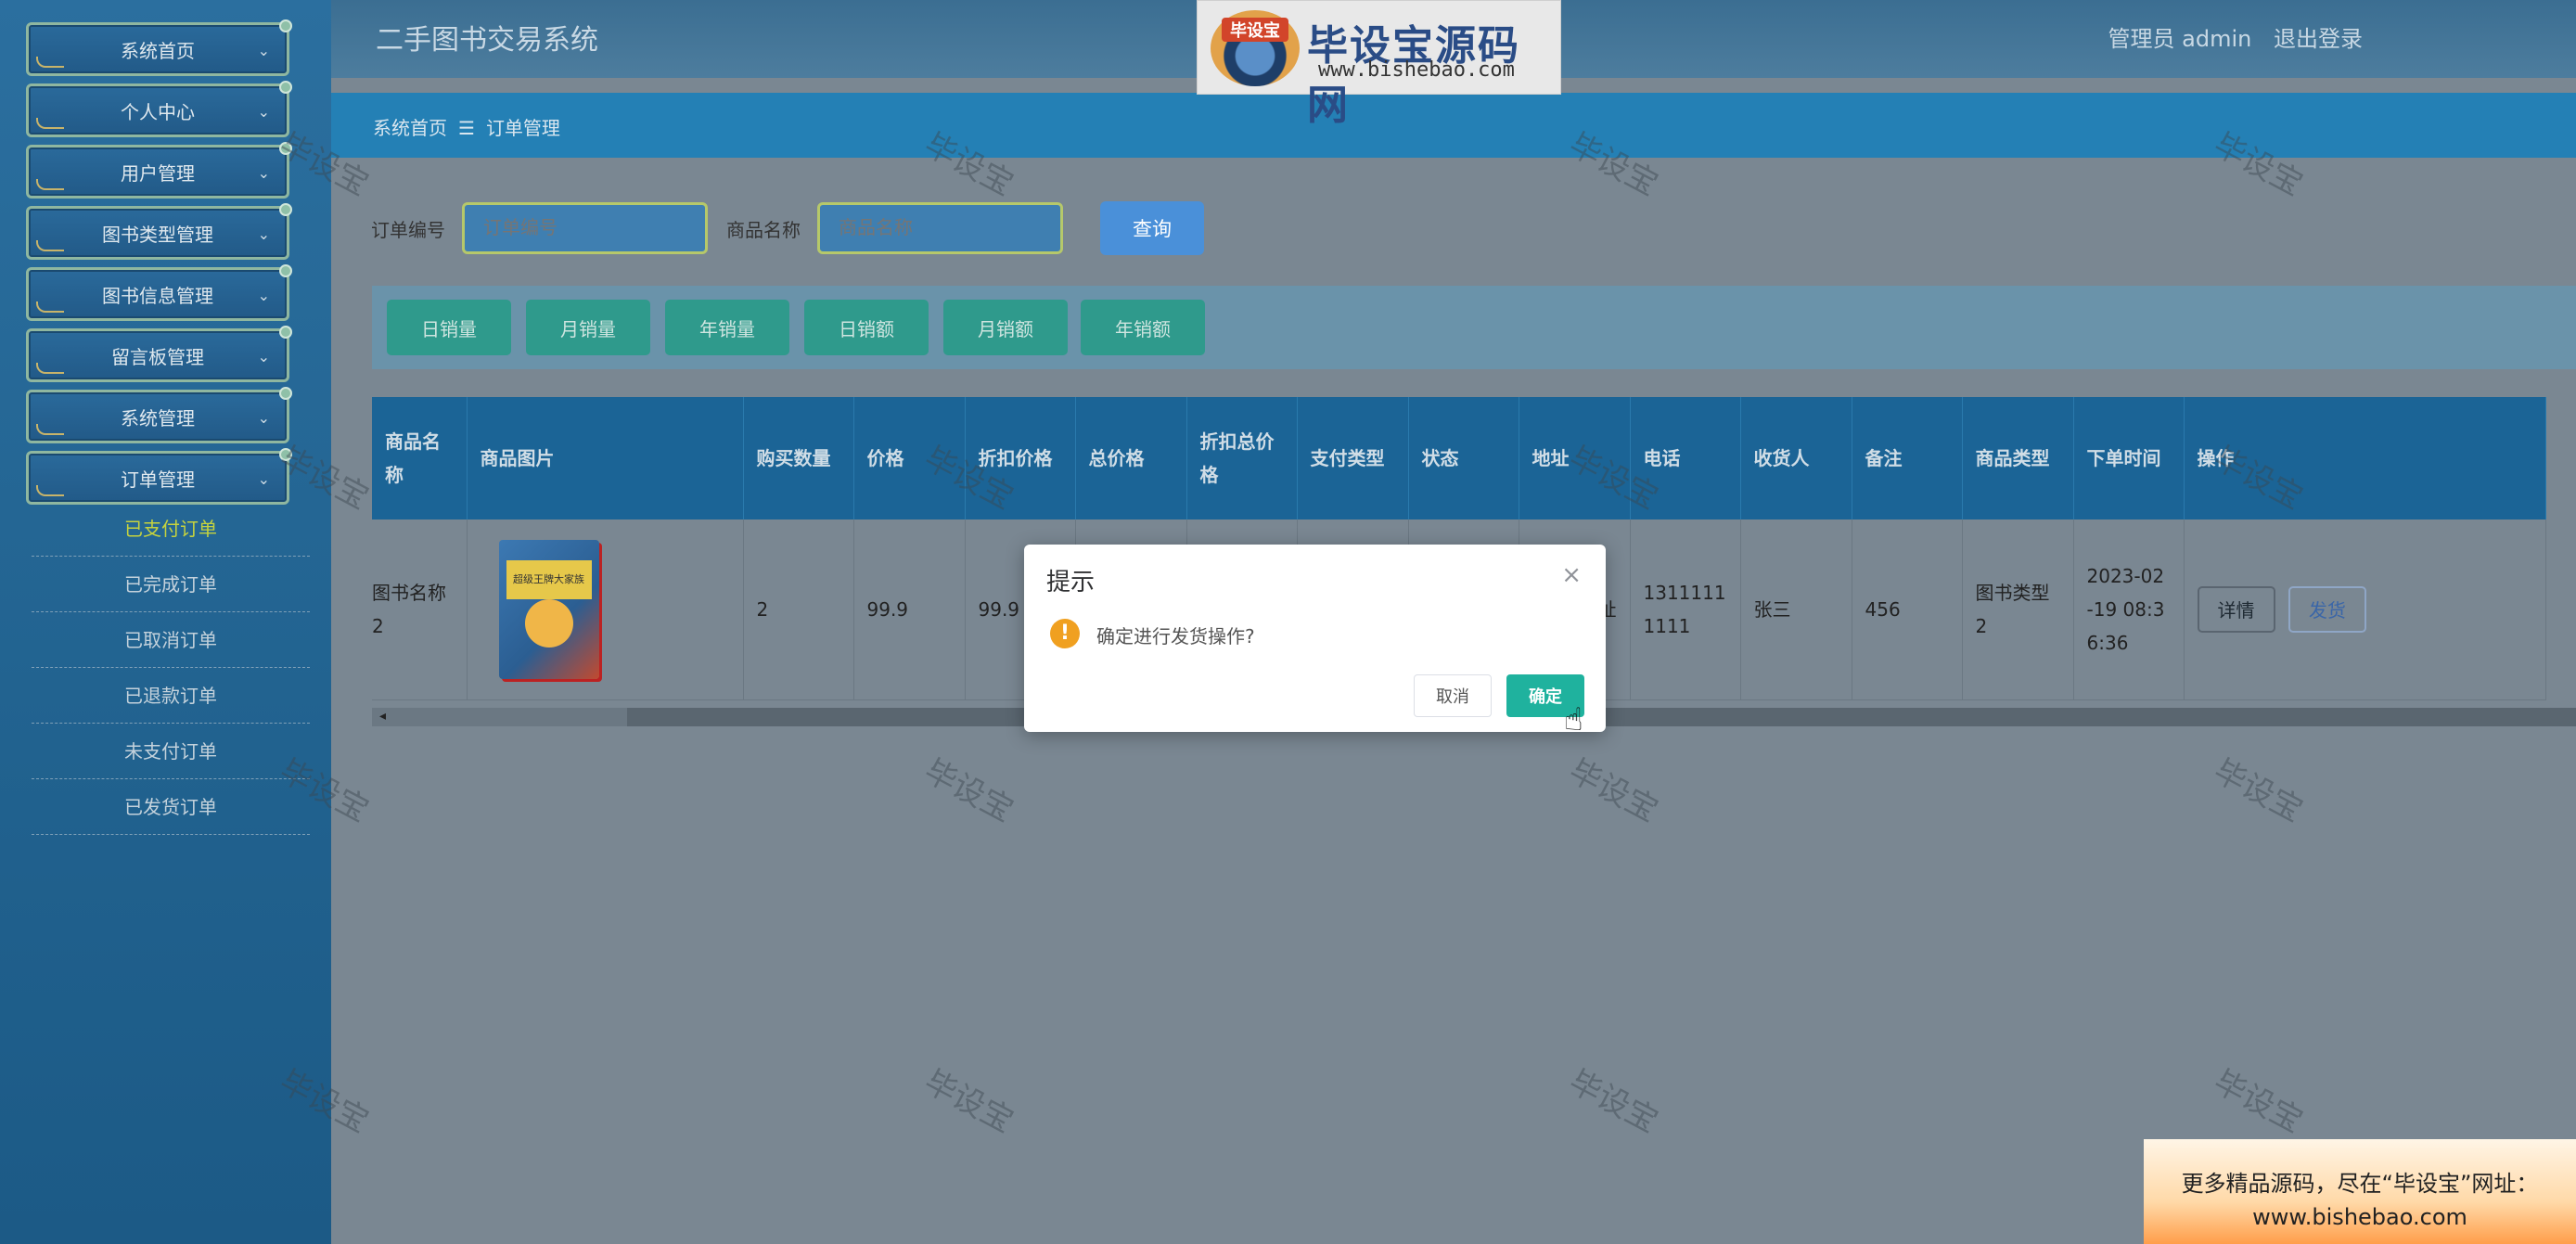  What do you see at coordinates (449, 328) in the screenshot?
I see `daily-sales-button: 日销量` at bounding box center [449, 328].